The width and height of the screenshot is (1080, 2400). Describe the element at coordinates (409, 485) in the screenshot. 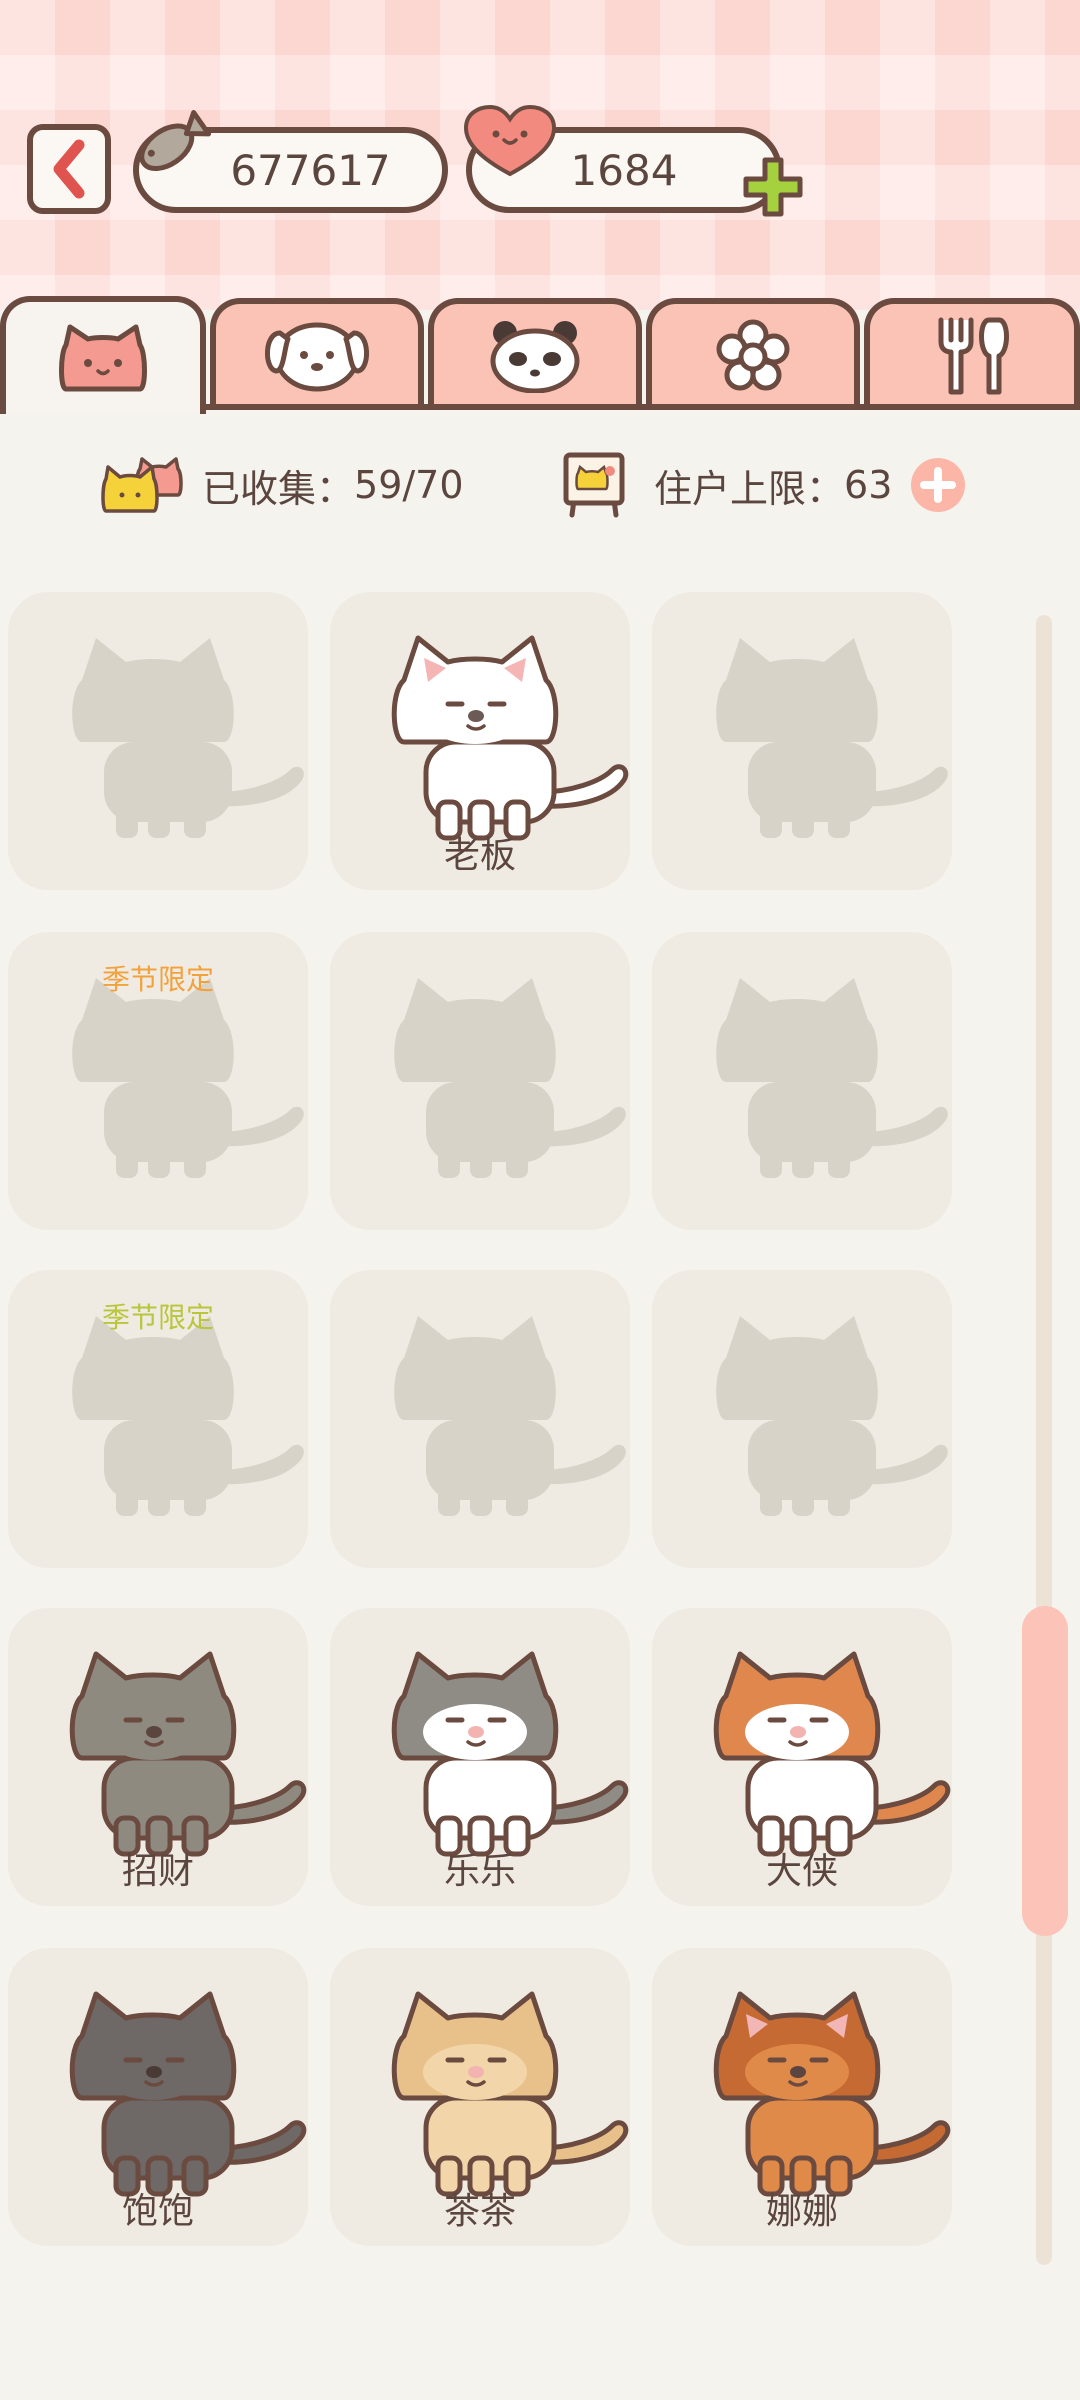

I see `collected-value: 59/70` at that location.